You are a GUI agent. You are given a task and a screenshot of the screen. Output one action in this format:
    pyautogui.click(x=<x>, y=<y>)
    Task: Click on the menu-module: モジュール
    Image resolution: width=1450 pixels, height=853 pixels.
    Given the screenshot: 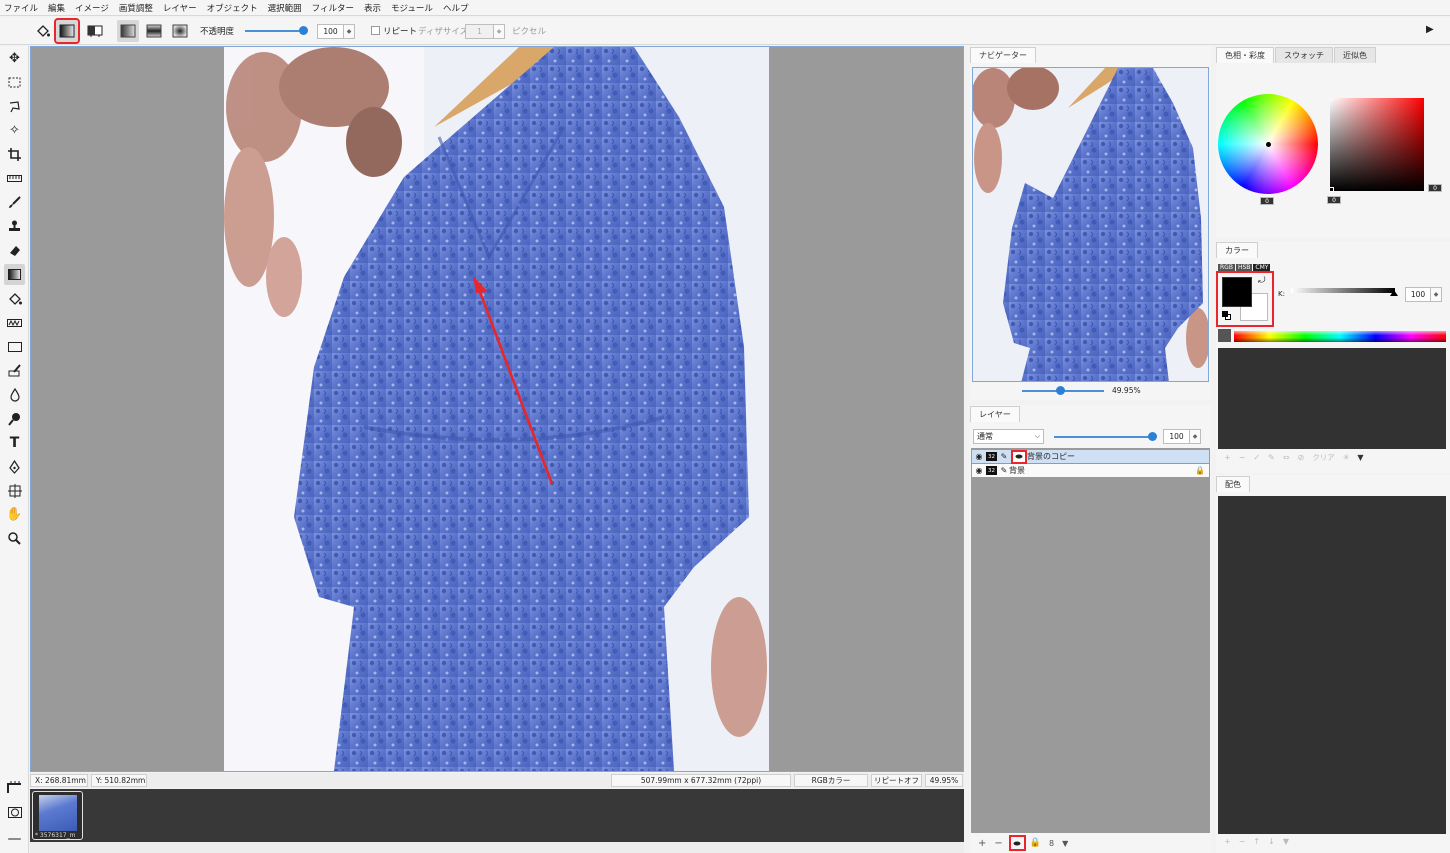 What is the action you would take?
    pyautogui.click(x=412, y=8)
    